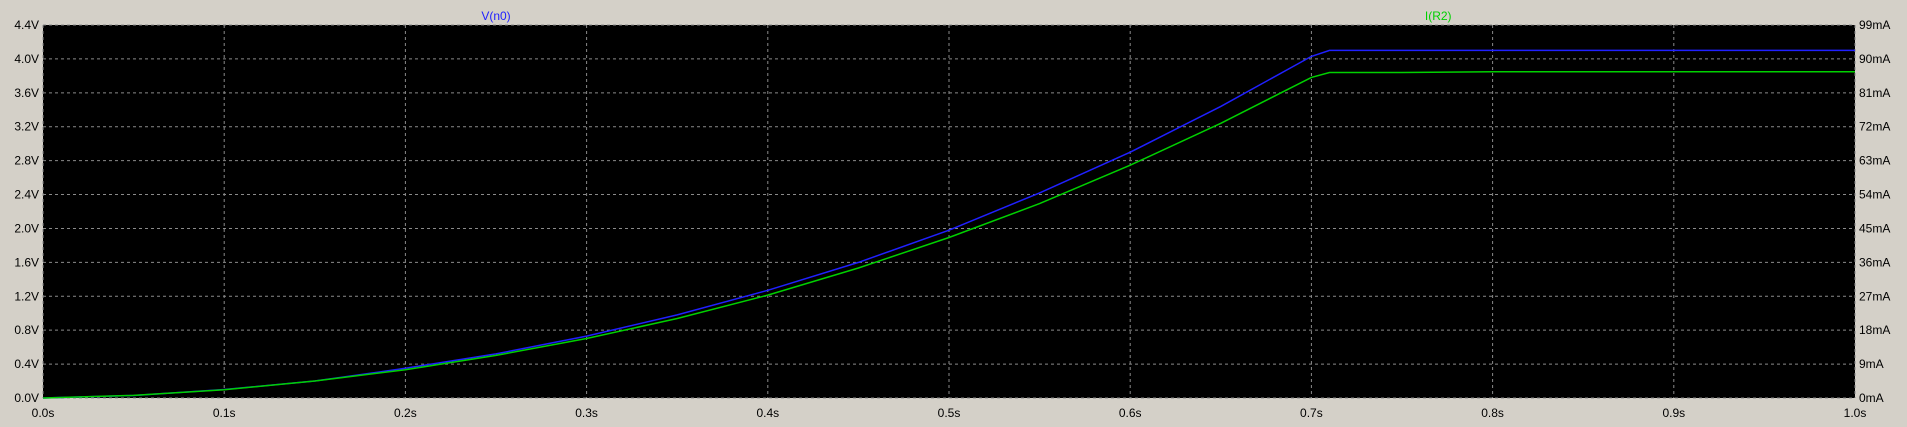 The image size is (1907, 427). What do you see at coordinates (26, 59) in the screenshot?
I see `left-axis-tick-label: 4.0V` at bounding box center [26, 59].